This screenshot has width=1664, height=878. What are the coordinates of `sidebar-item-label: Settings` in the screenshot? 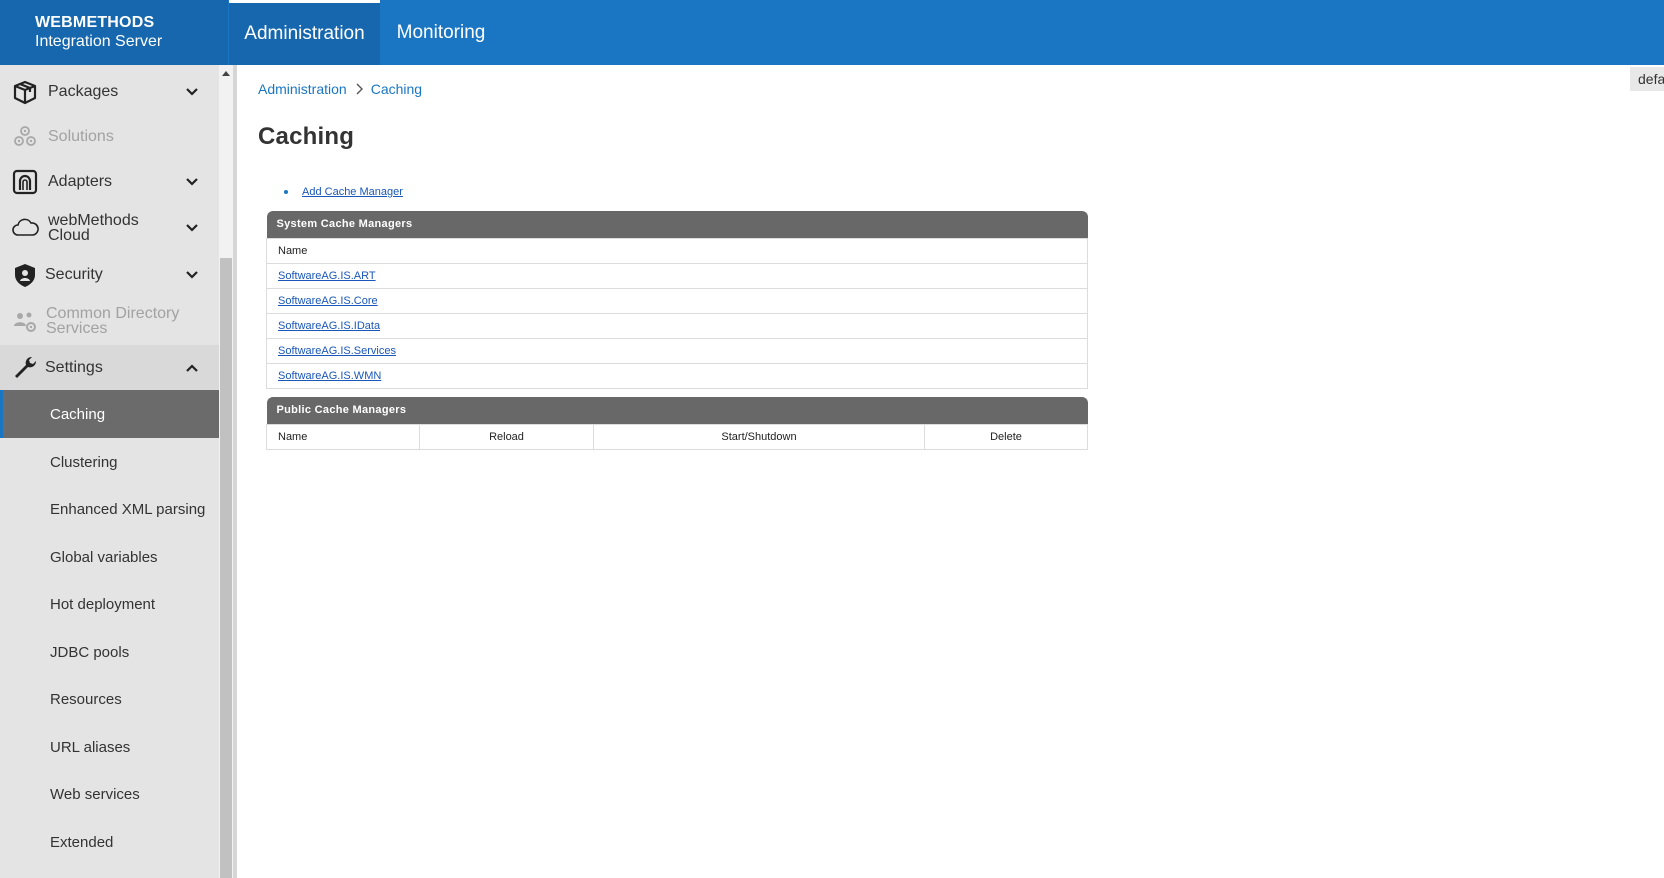 It's located at (74, 367).